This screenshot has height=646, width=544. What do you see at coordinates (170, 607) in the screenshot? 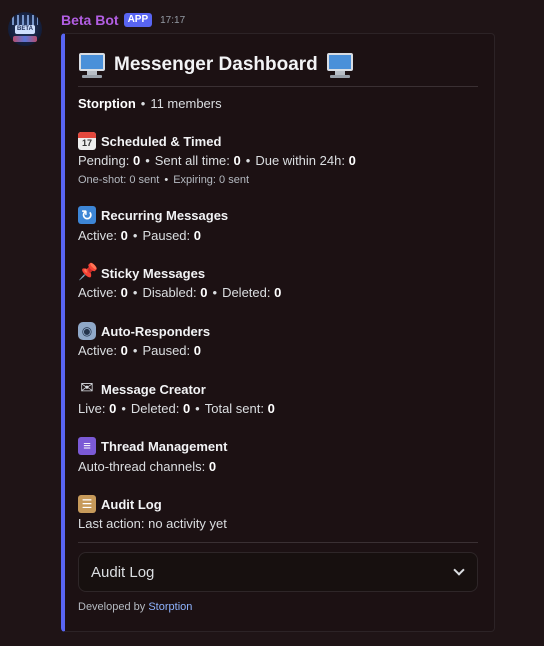
I see `footer-link: Storption` at bounding box center [170, 607].